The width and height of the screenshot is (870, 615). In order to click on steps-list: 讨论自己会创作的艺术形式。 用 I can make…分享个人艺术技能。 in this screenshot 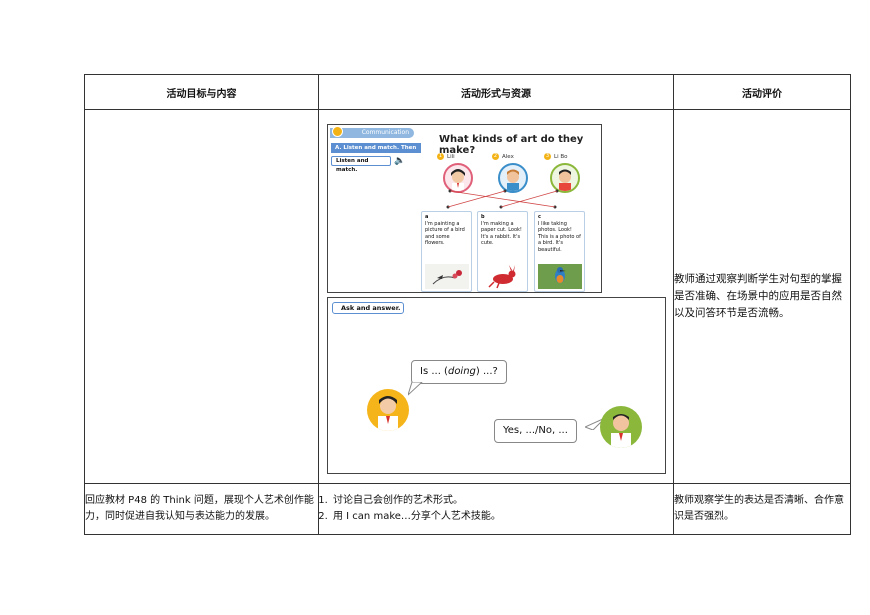, I will do `click(496, 509)`.